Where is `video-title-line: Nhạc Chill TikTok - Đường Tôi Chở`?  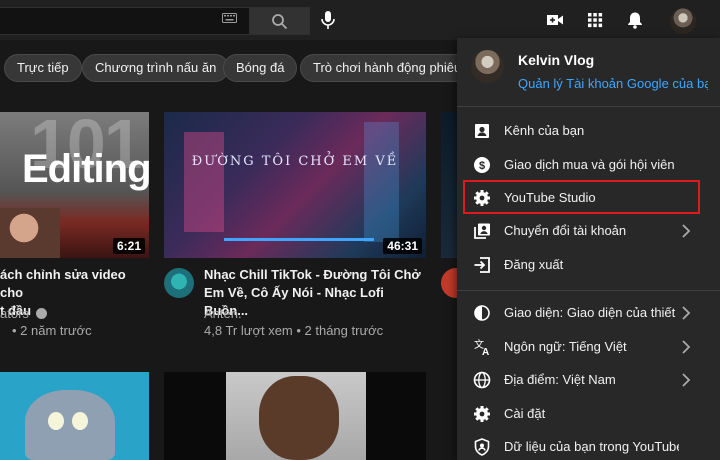
video-title-line: Nhạc Chill TikTok - Đường Tôi Chở is located at coordinates (312, 274).